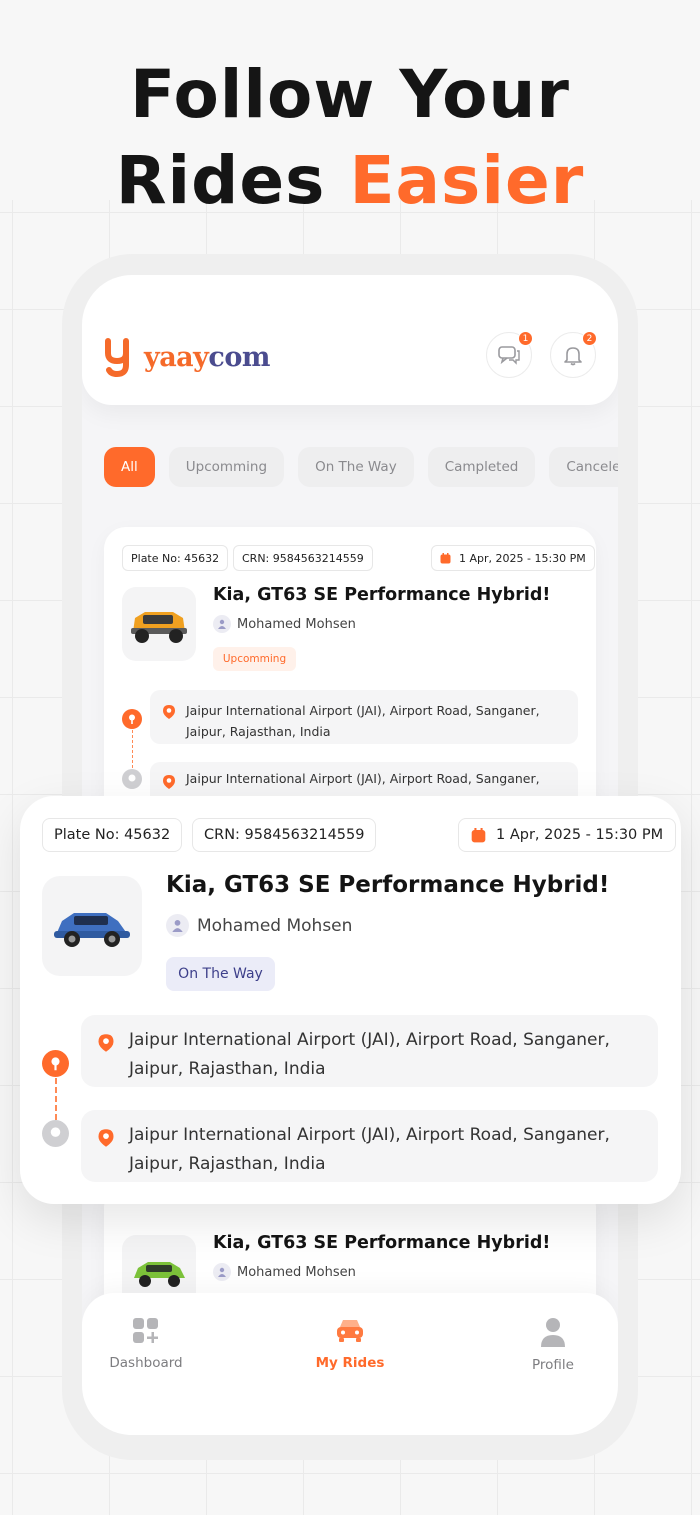 The height and width of the screenshot is (1515, 700). What do you see at coordinates (220, 974) in the screenshot?
I see `status-badge: On The Way` at bounding box center [220, 974].